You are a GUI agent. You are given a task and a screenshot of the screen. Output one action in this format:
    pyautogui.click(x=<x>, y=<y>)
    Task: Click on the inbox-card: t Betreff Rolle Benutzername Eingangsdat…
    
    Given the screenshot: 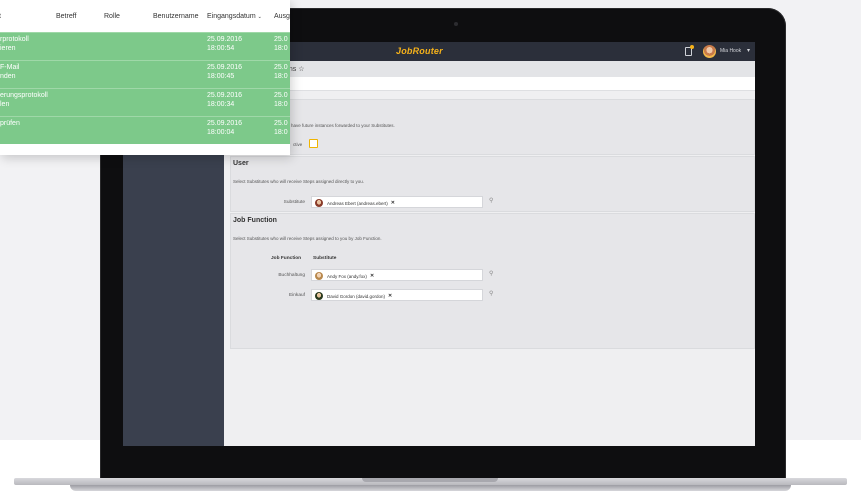 What is the action you would take?
    pyautogui.click(x=145, y=77)
    